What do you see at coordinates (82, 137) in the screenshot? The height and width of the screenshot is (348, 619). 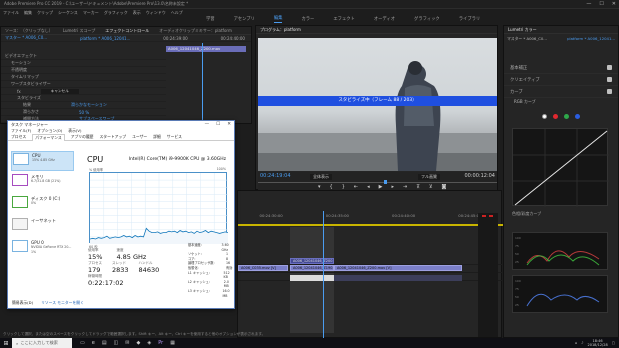 I see `tab-app-history: アプリの履歴` at bounding box center [82, 137].